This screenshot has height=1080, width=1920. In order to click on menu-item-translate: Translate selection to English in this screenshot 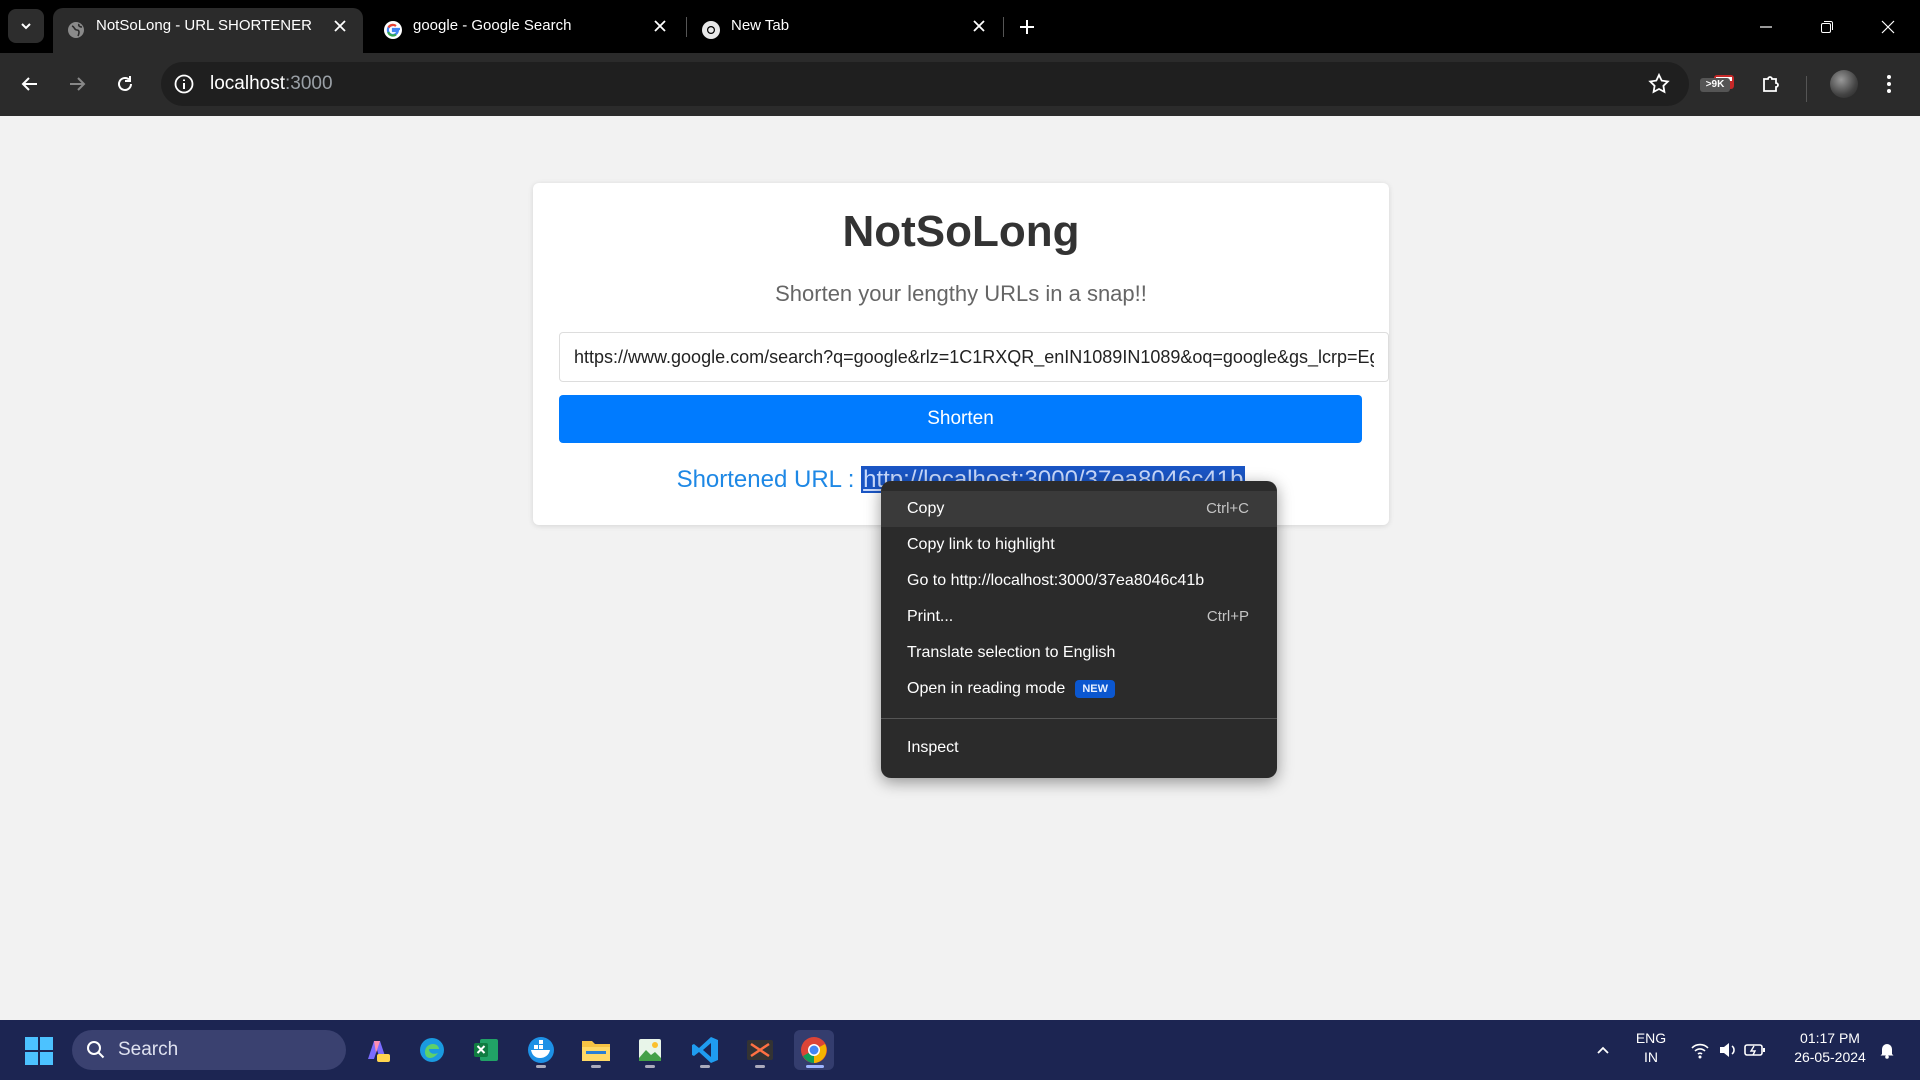, I will do `click(1079, 653)`.